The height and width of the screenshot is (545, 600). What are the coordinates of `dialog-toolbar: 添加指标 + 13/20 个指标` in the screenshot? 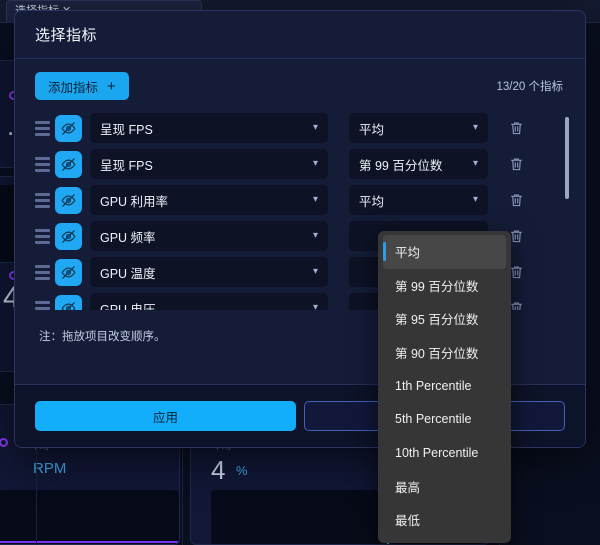 It's located at (300, 86).